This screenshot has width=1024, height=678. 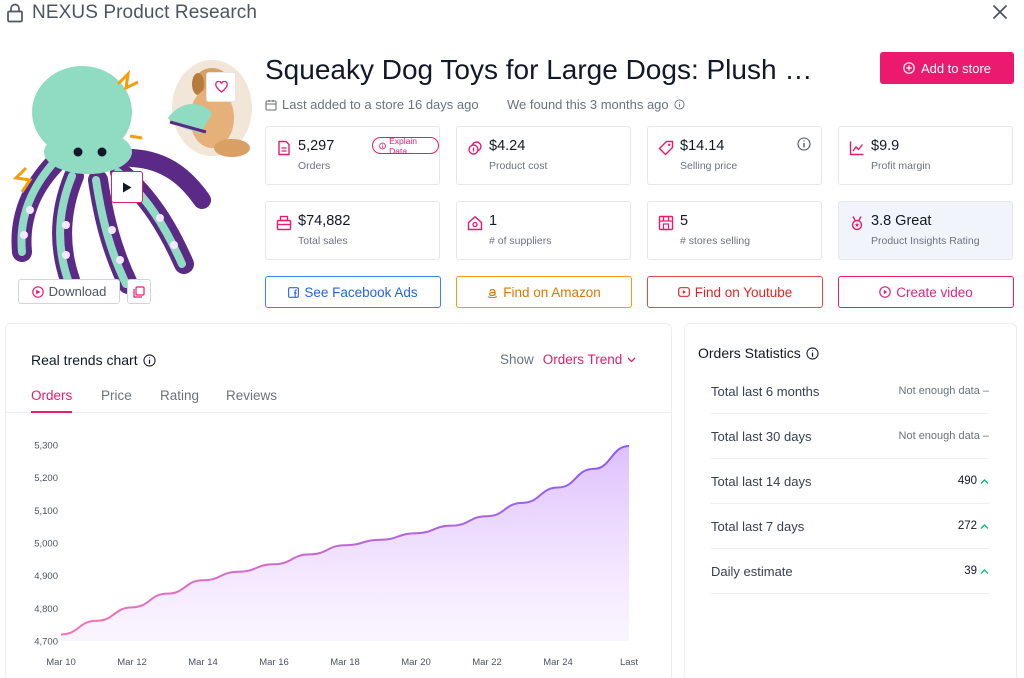 I want to click on stat-value: 1, so click(x=493, y=221).